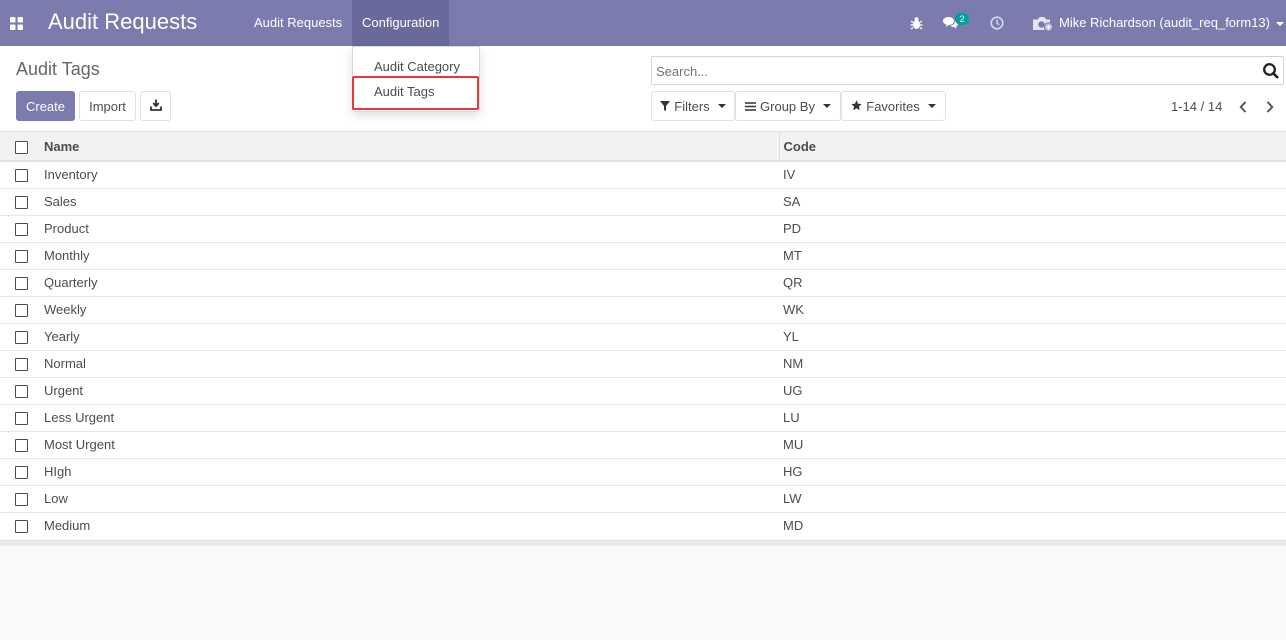  Describe the element at coordinates (665, 106) in the screenshot. I see `filter-icon` at that location.